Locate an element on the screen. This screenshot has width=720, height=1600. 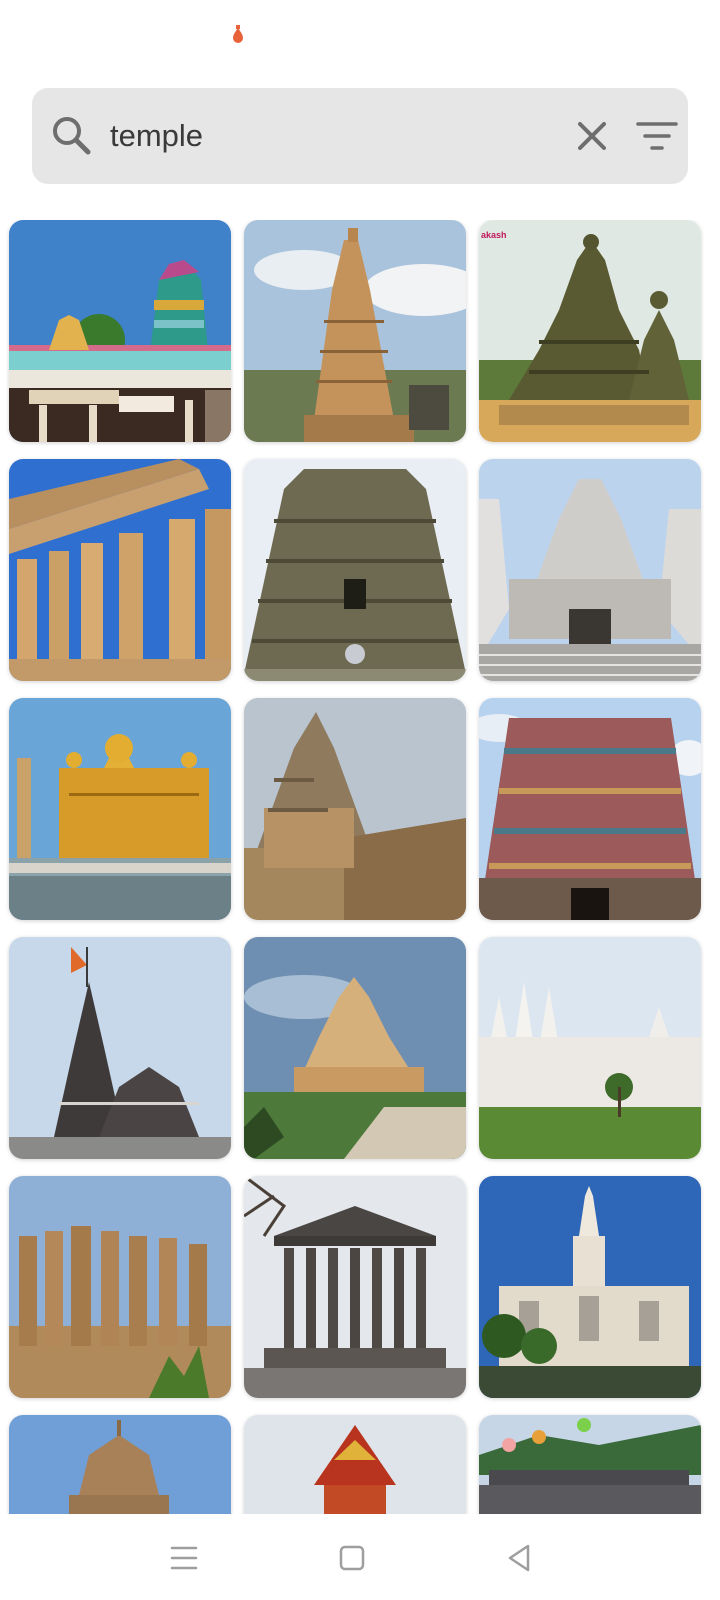
search-icon is located at coordinates (72, 136).